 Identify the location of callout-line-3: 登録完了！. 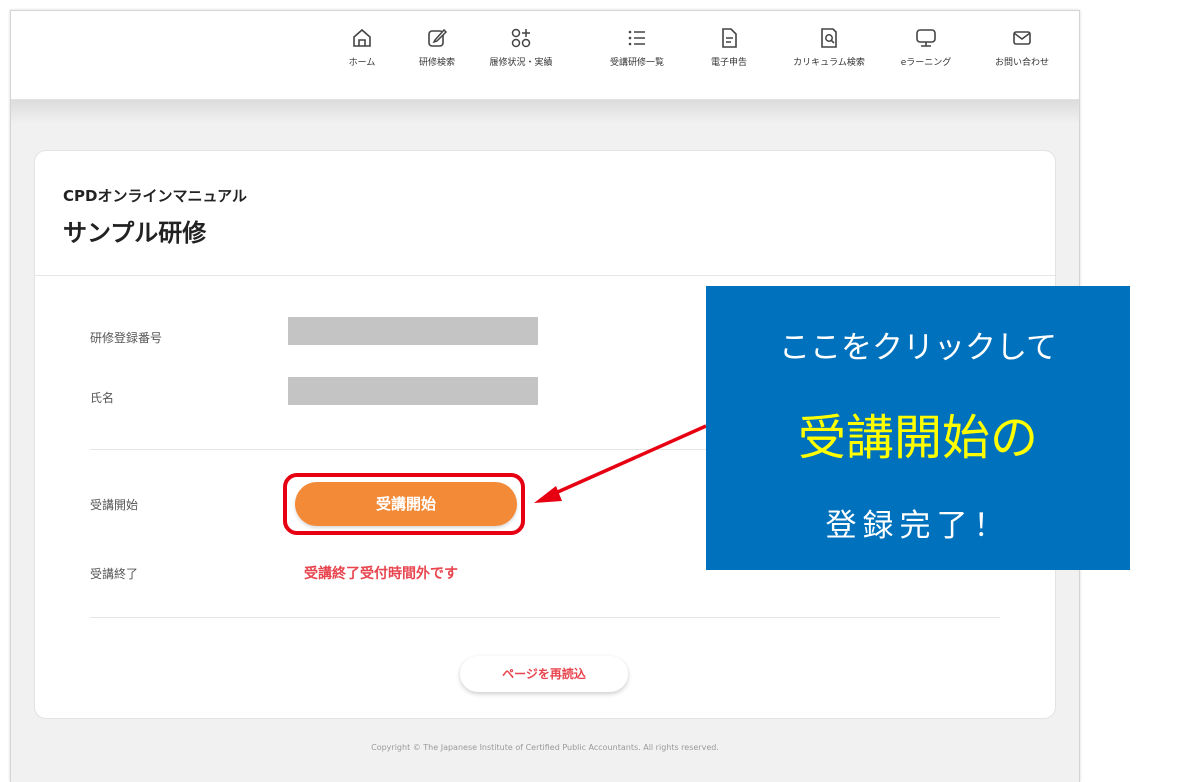
(918, 526).